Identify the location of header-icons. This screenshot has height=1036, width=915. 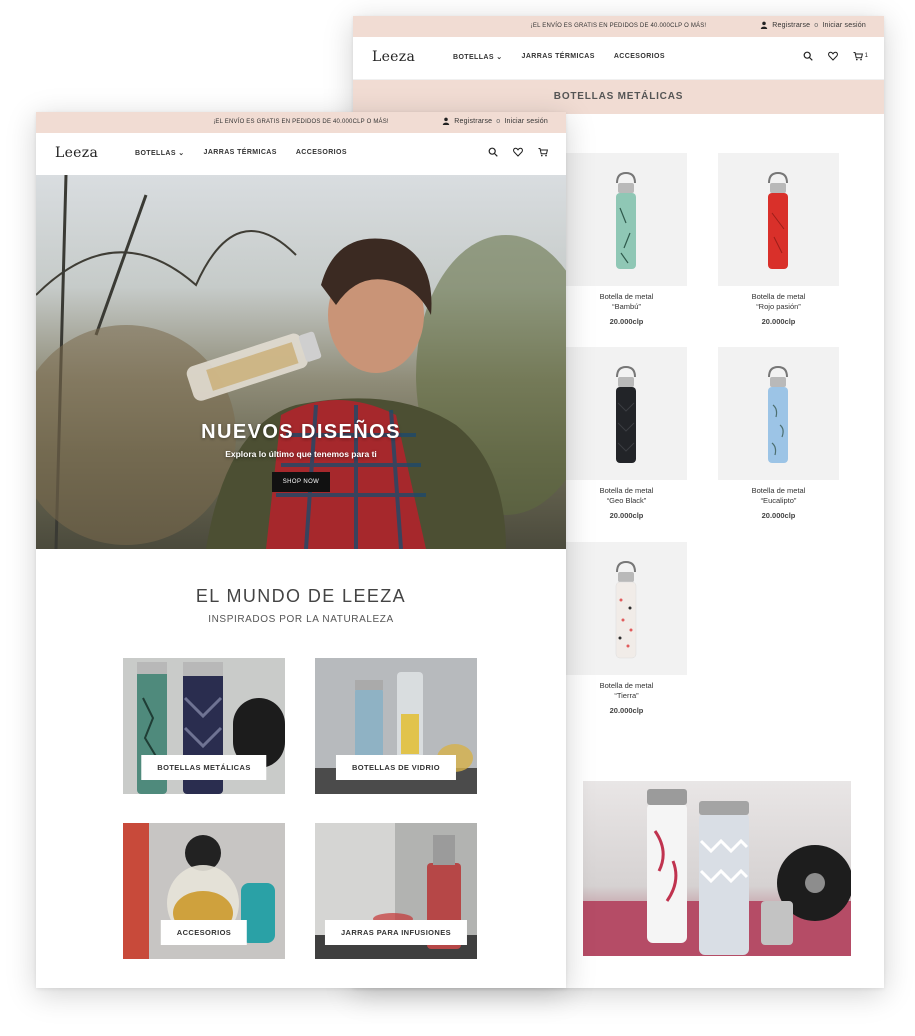
(518, 152).